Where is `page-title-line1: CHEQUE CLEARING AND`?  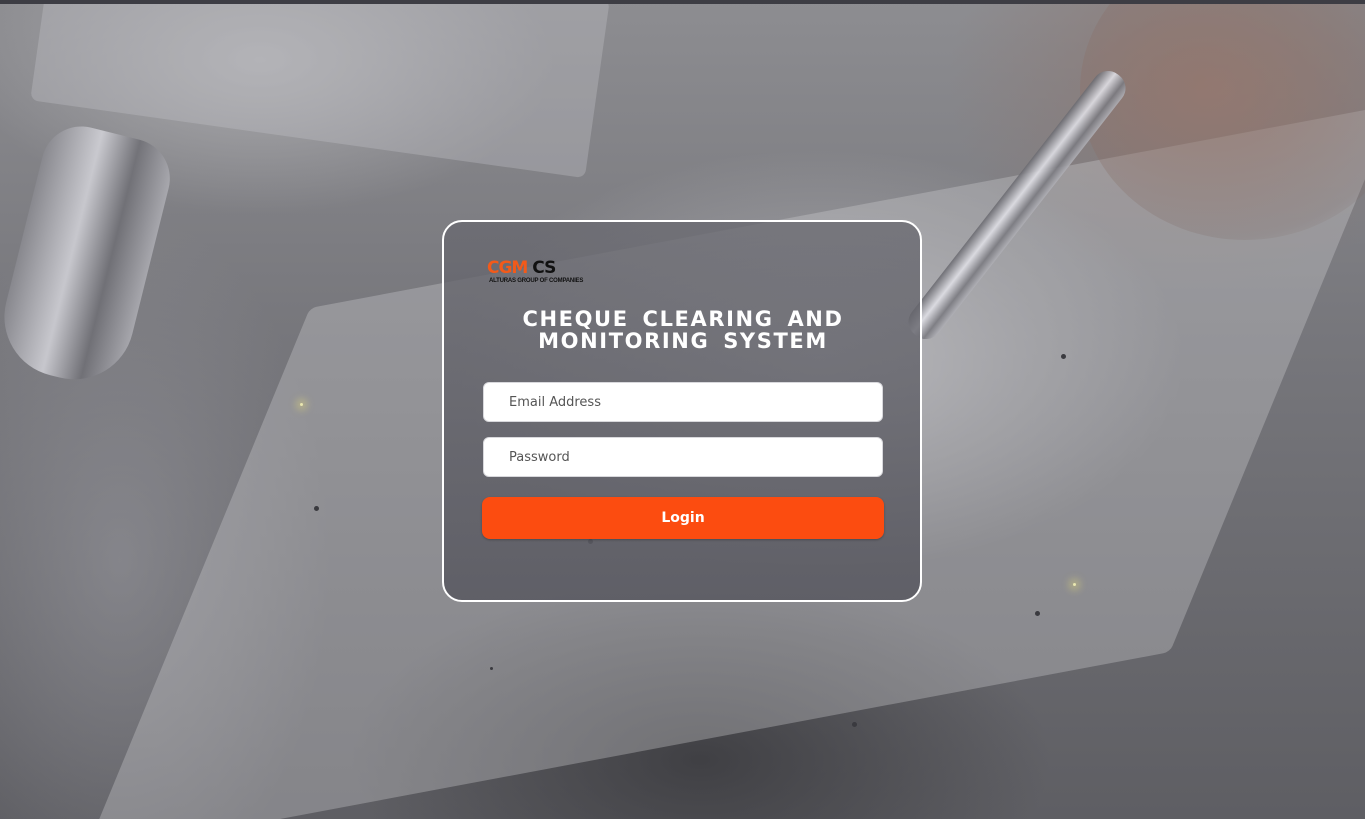
page-title-line1: CHEQUE CLEARING AND is located at coordinates (683, 319).